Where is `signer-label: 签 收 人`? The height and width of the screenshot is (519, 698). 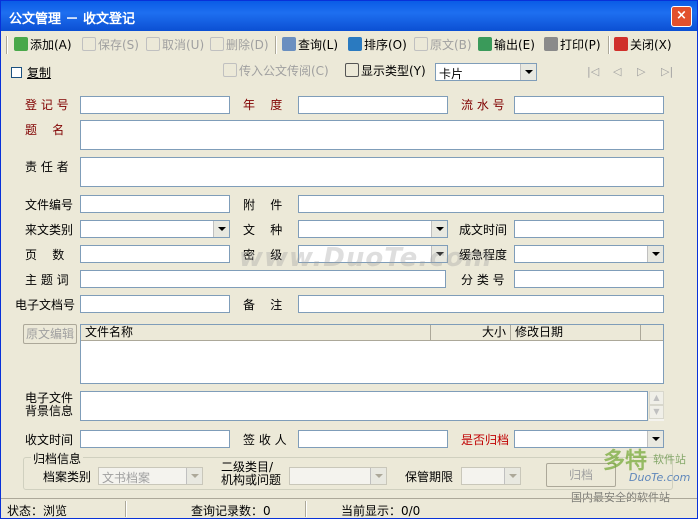
signer-label: 签 收 人 is located at coordinates (265, 440).